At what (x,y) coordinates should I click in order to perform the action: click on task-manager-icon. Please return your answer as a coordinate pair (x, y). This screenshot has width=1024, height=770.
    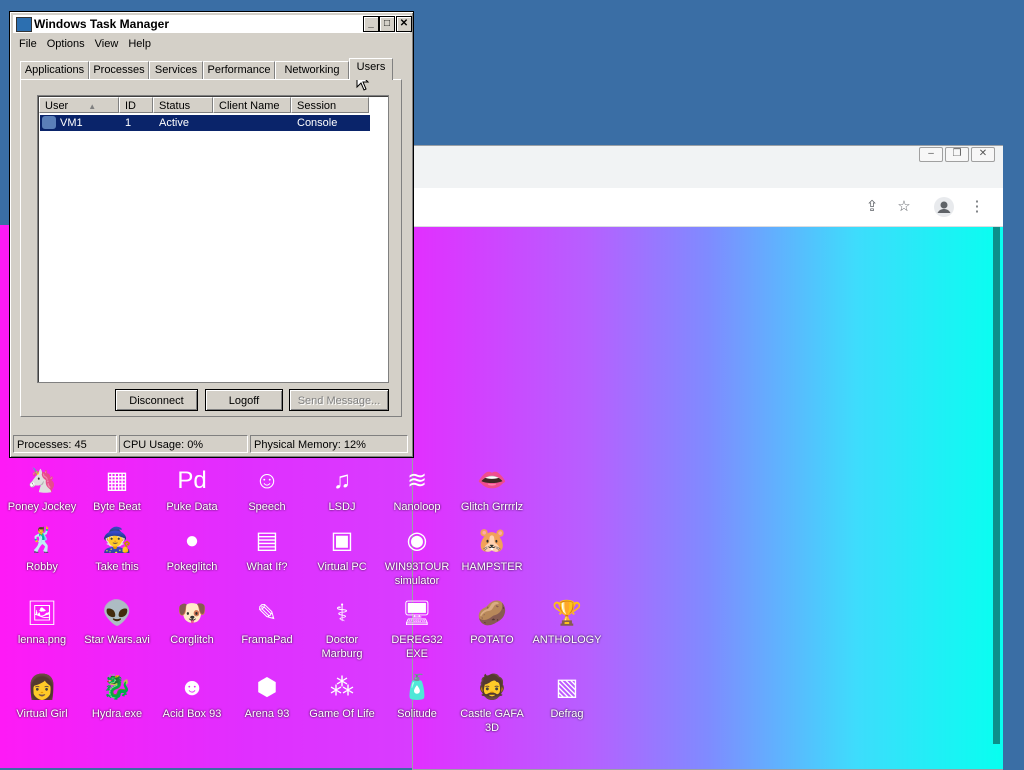
    Looking at the image, I should click on (24, 24).